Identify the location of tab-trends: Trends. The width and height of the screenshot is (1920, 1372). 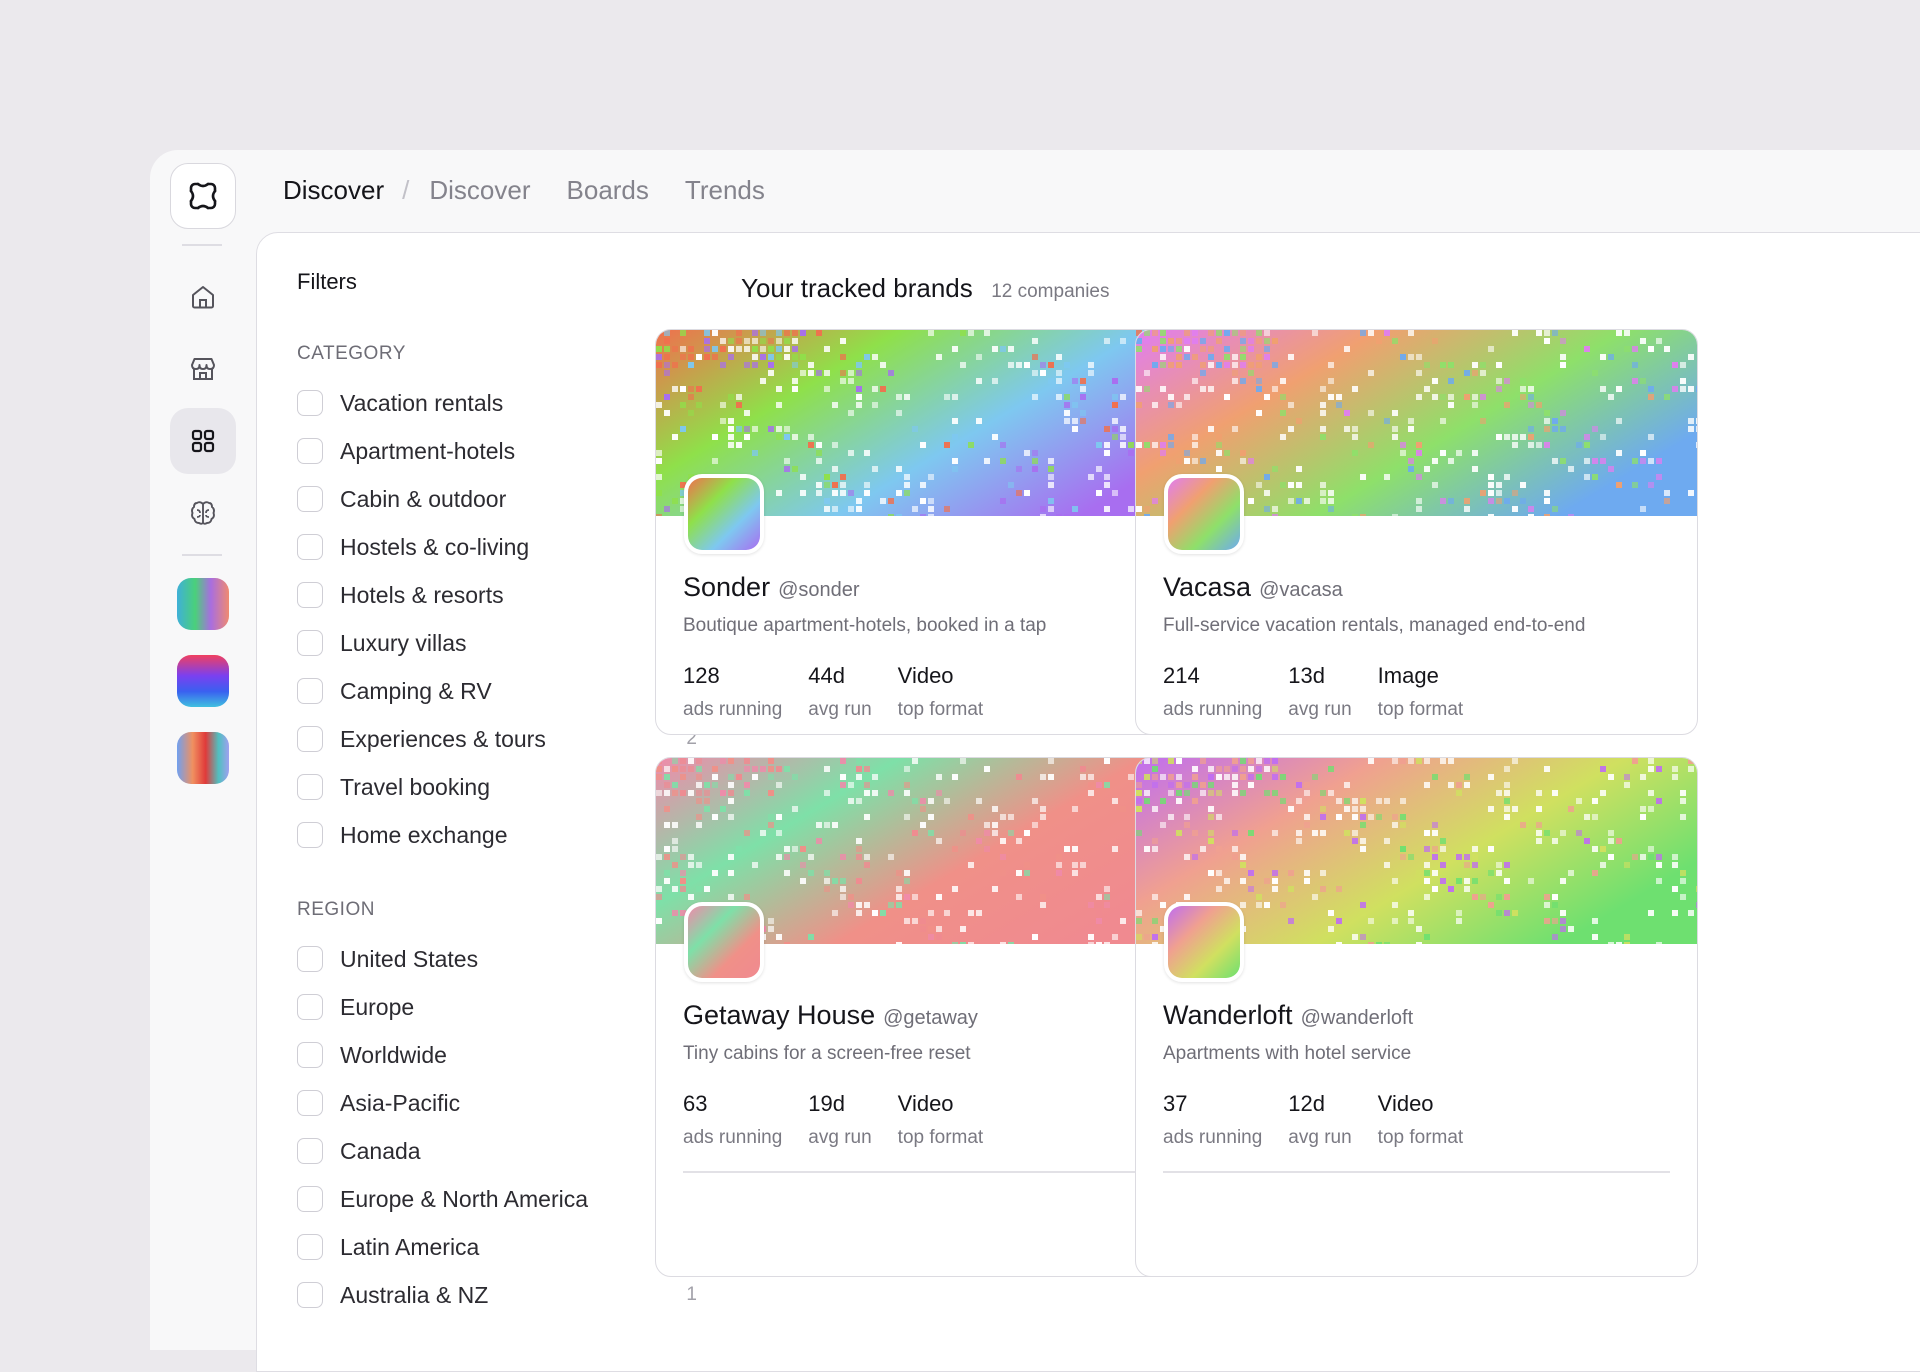
(725, 190).